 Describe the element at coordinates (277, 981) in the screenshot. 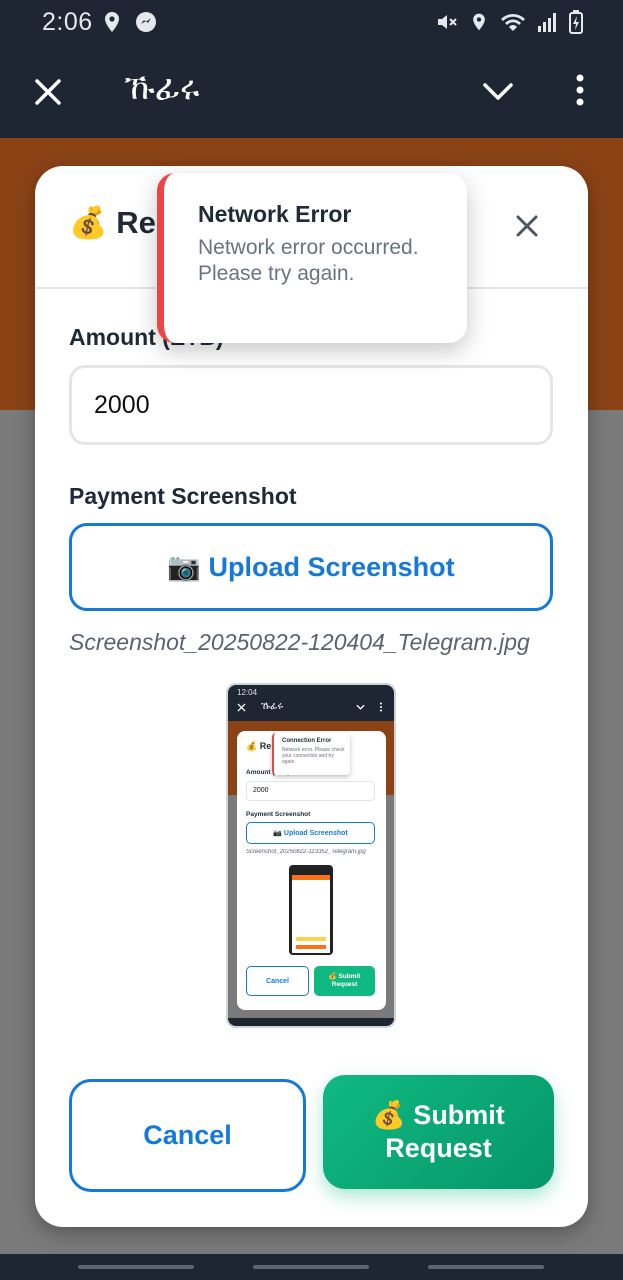

I see `preview-cancel-button: Cancel` at that location.